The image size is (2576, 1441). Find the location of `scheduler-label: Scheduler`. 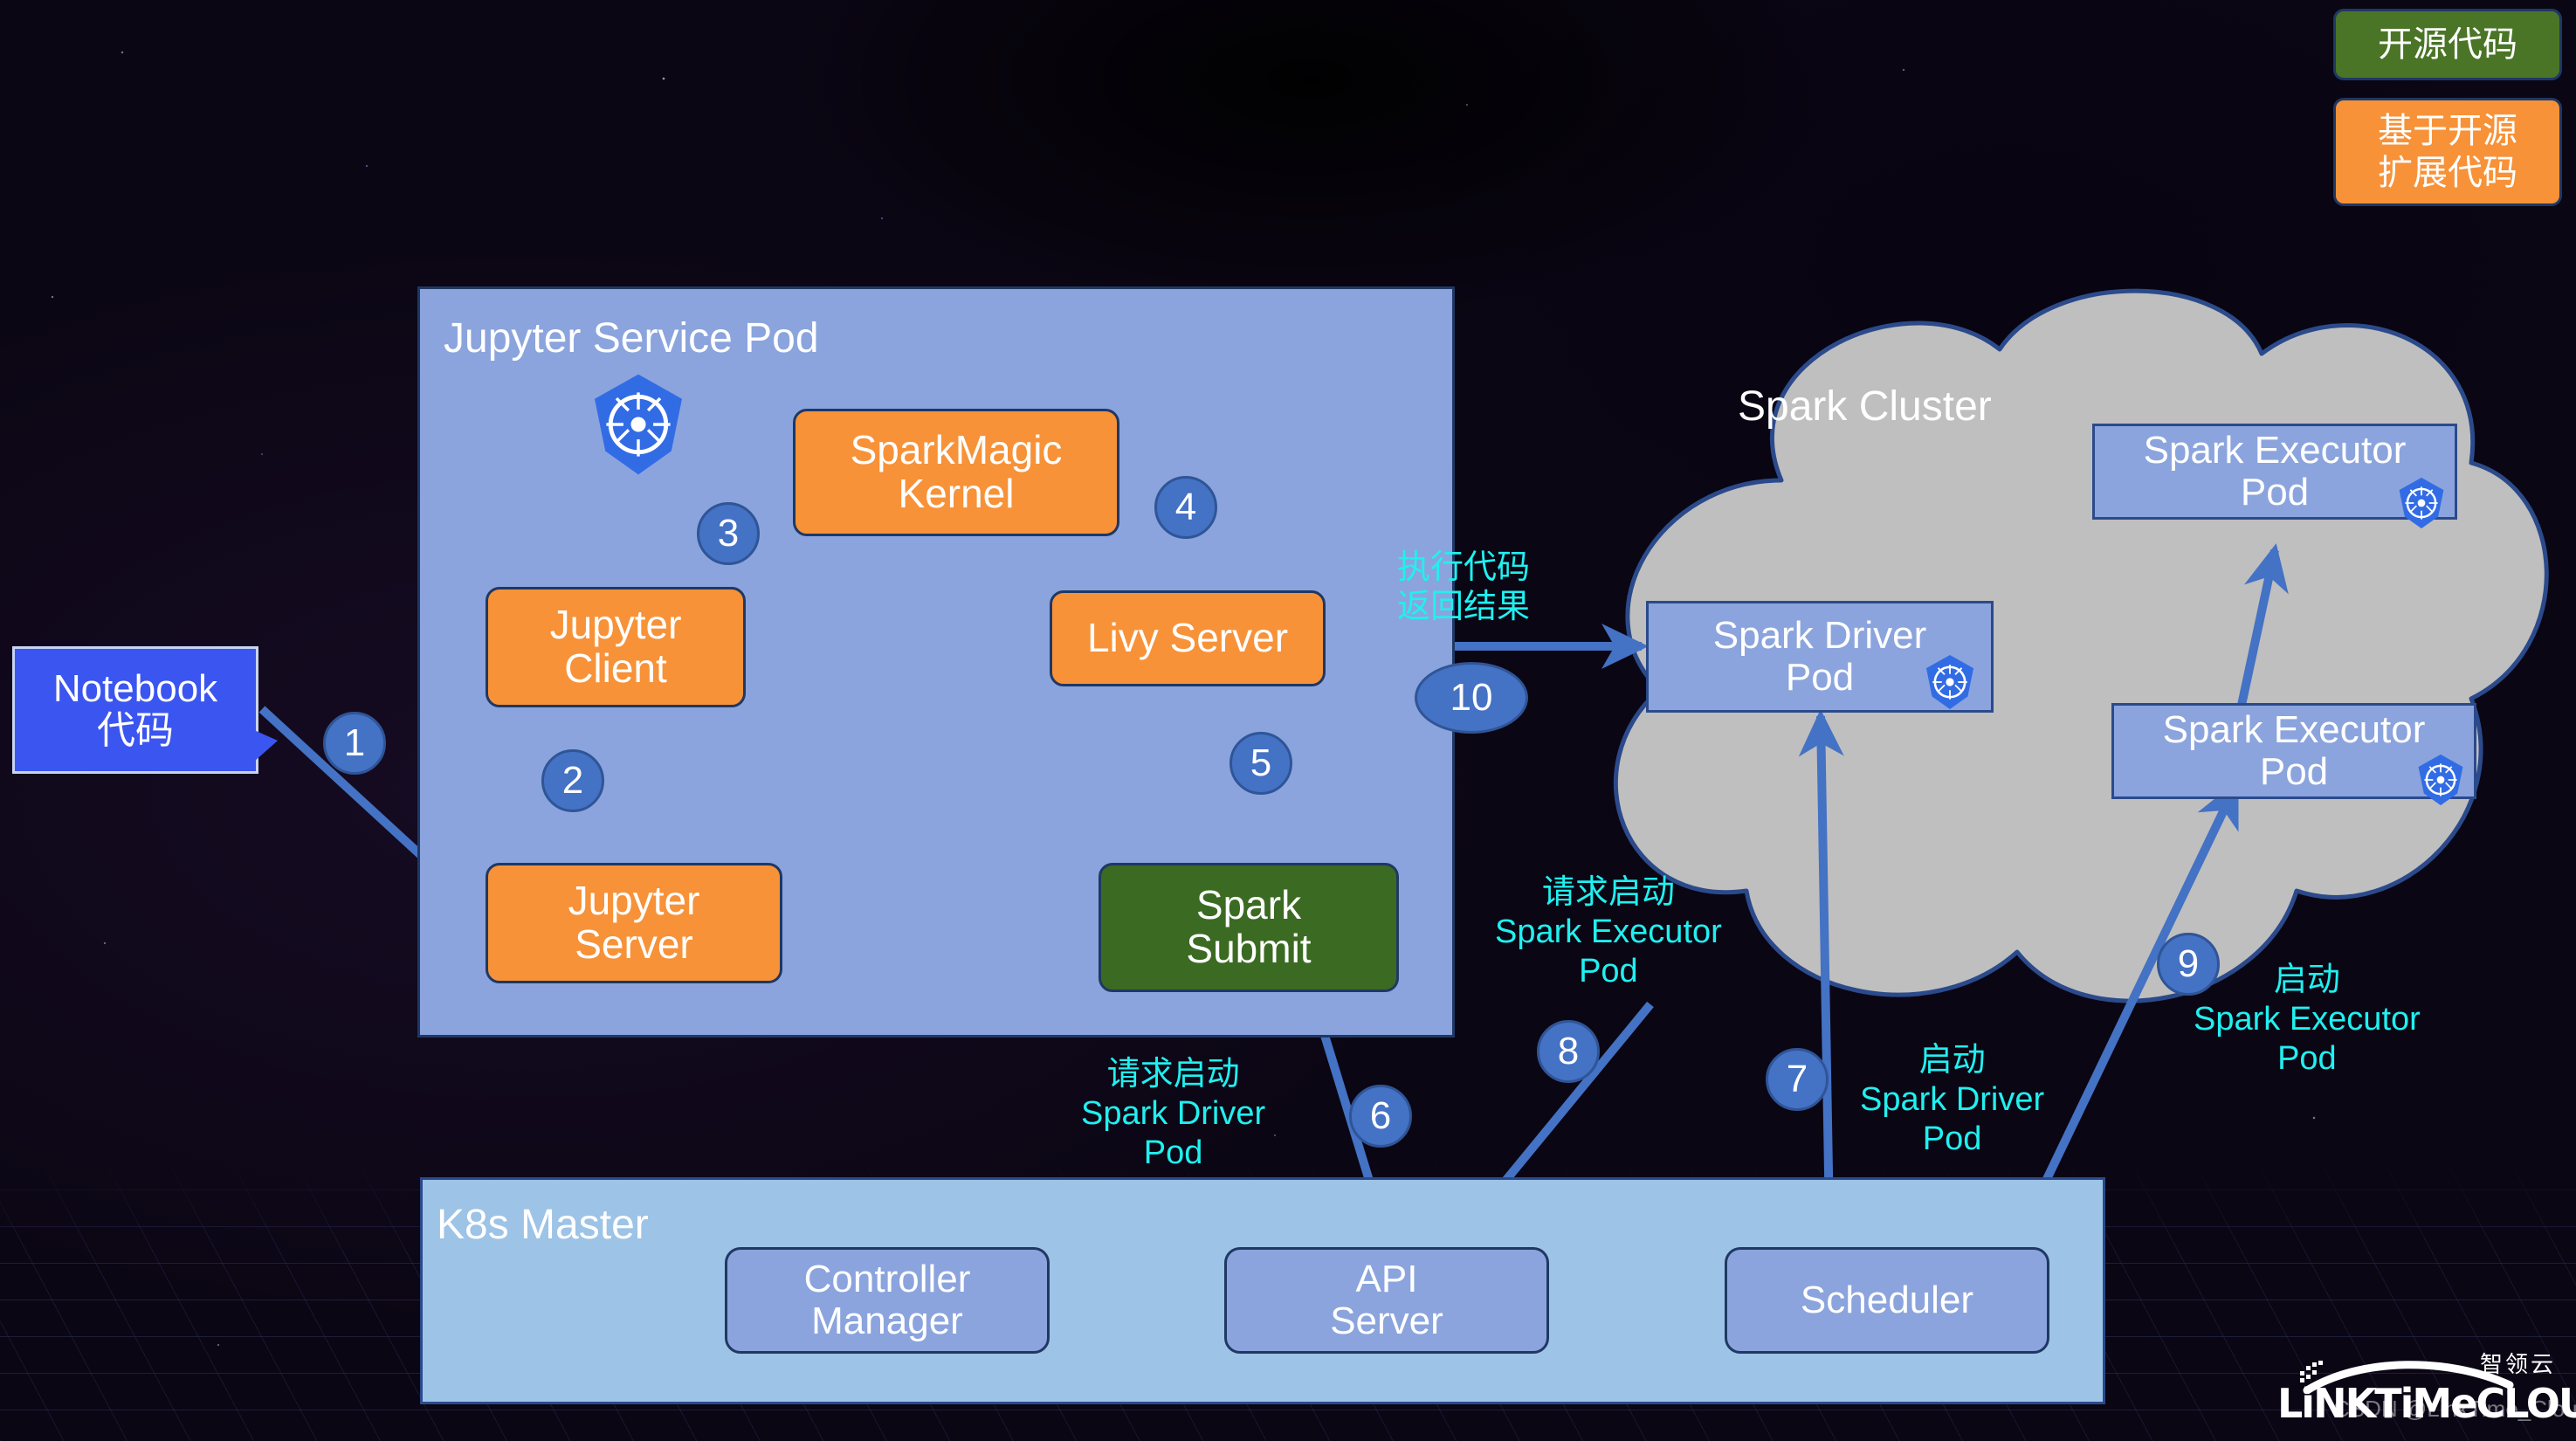

scheduler-label: Scheduler is located at coordinates (1887, 1300).